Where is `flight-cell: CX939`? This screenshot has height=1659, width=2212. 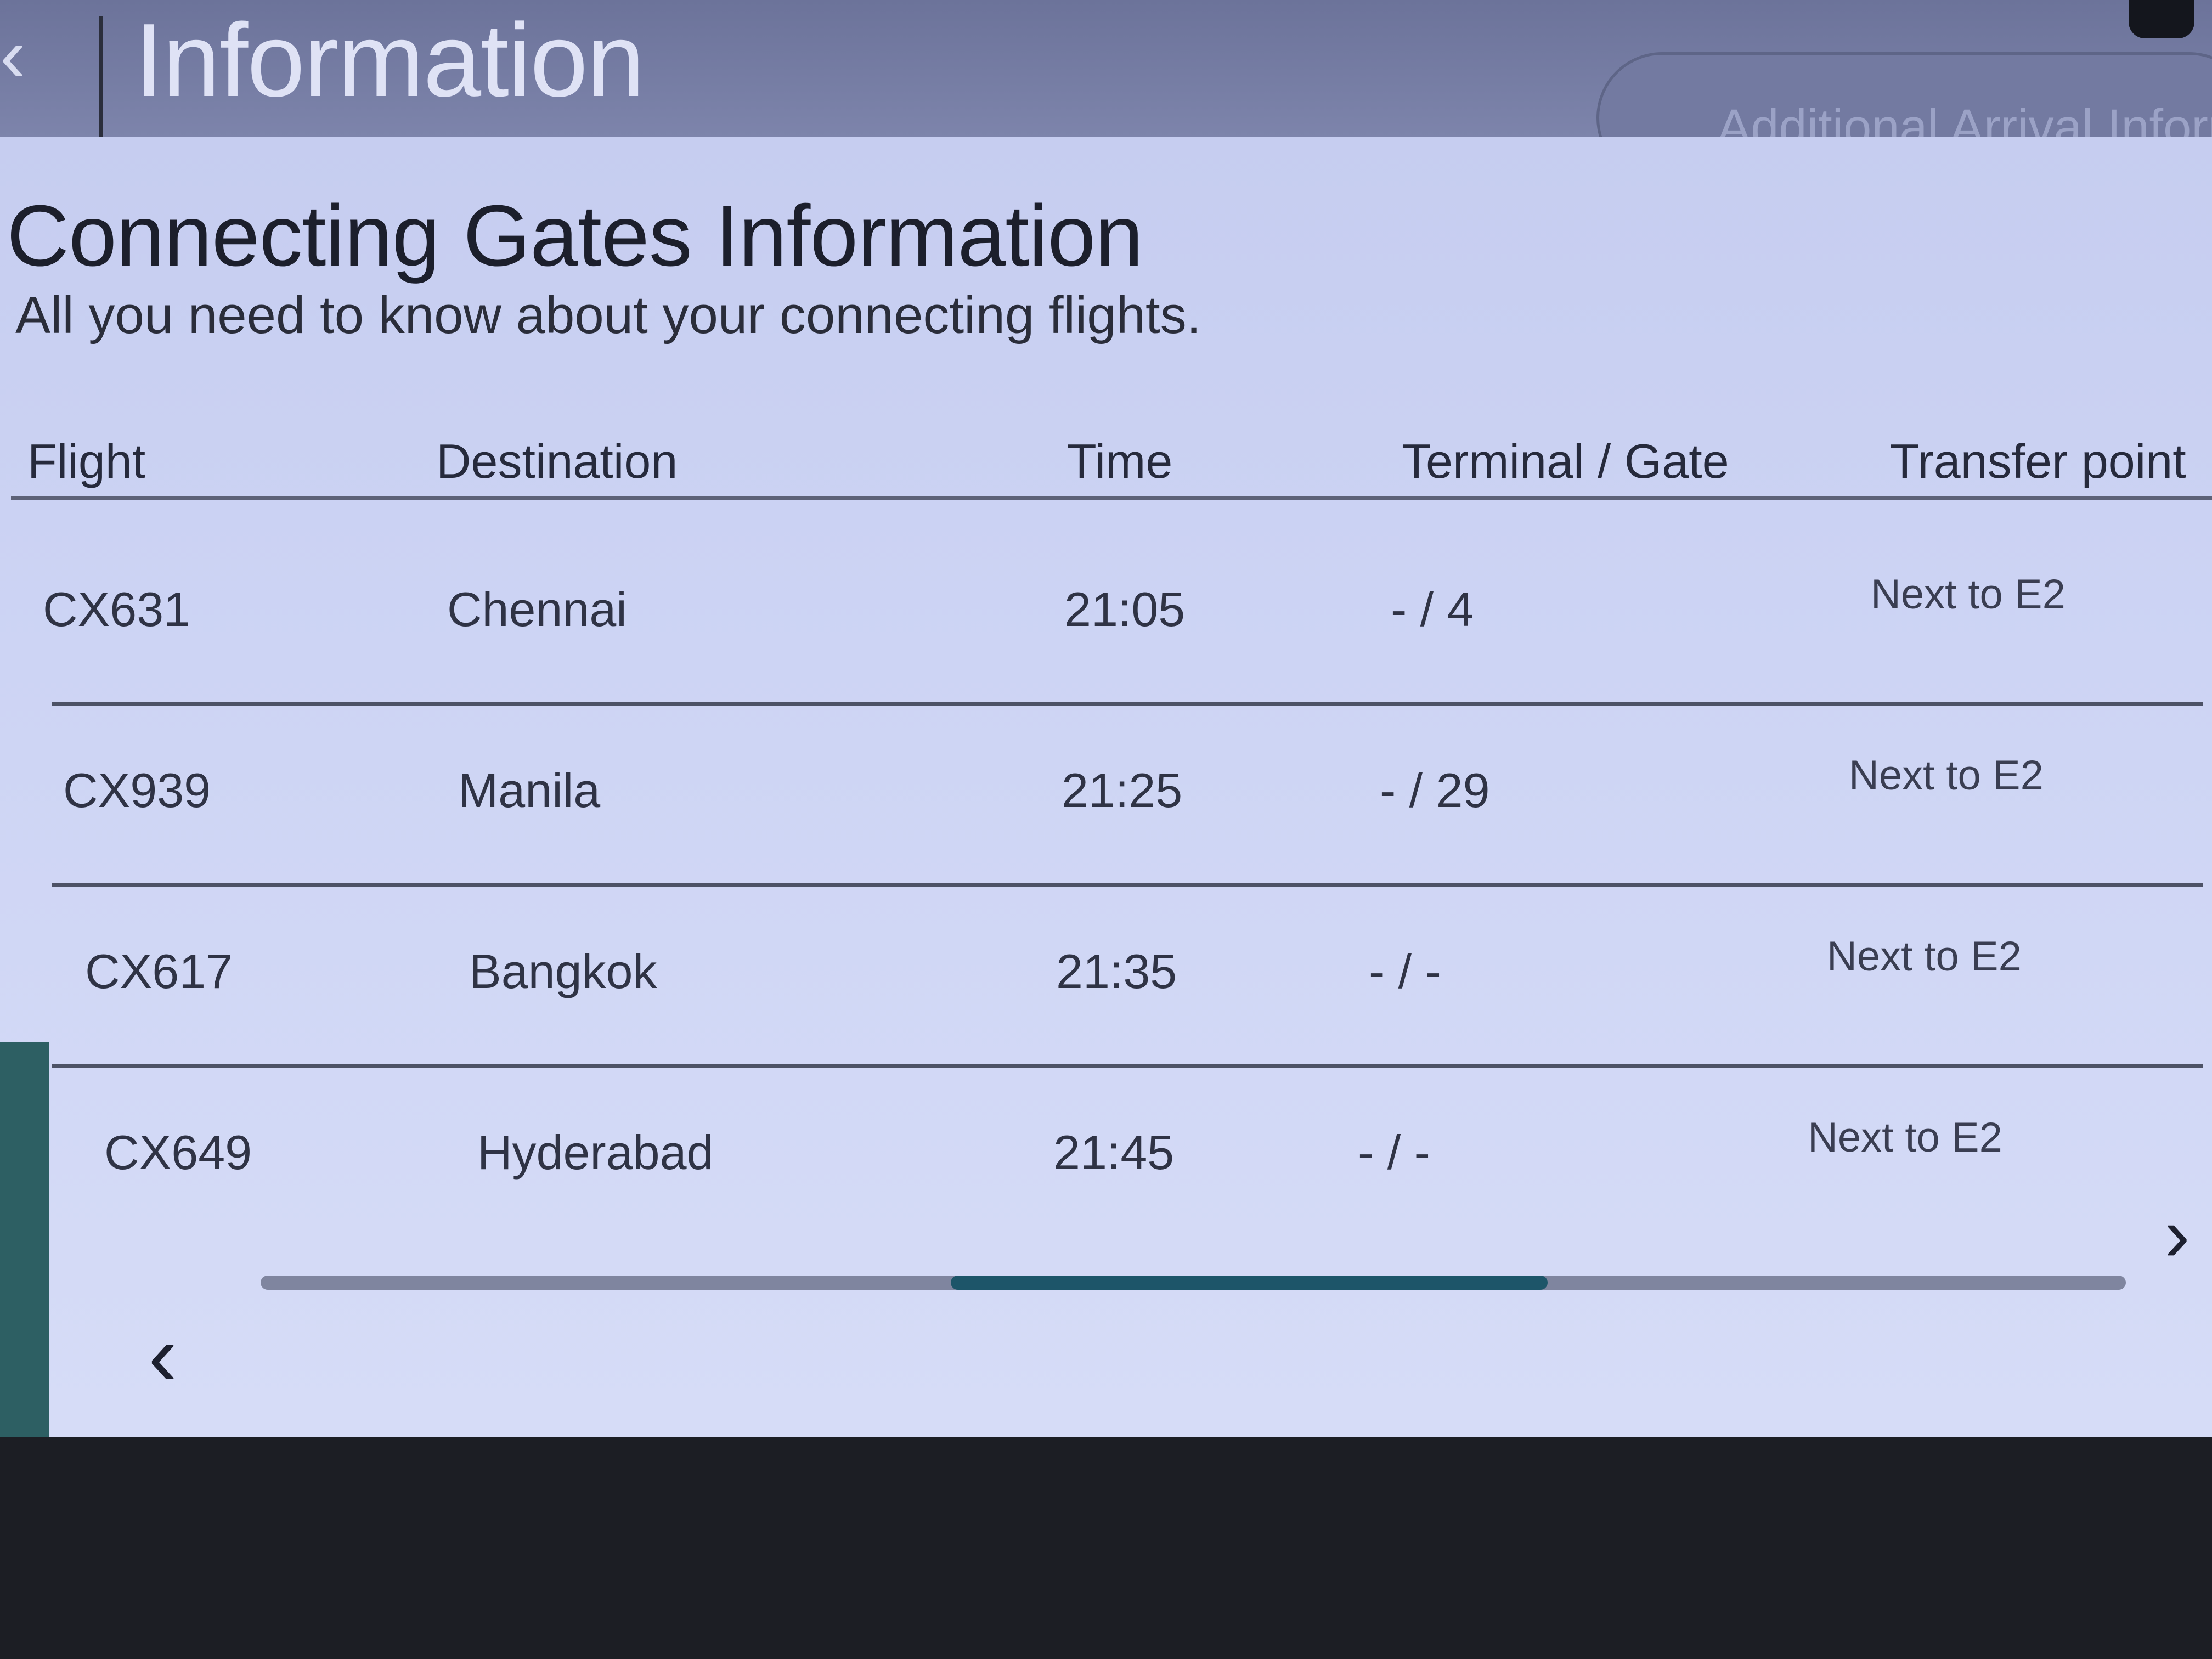 flight-cell: CX939 is located at coordinates (137, 790).